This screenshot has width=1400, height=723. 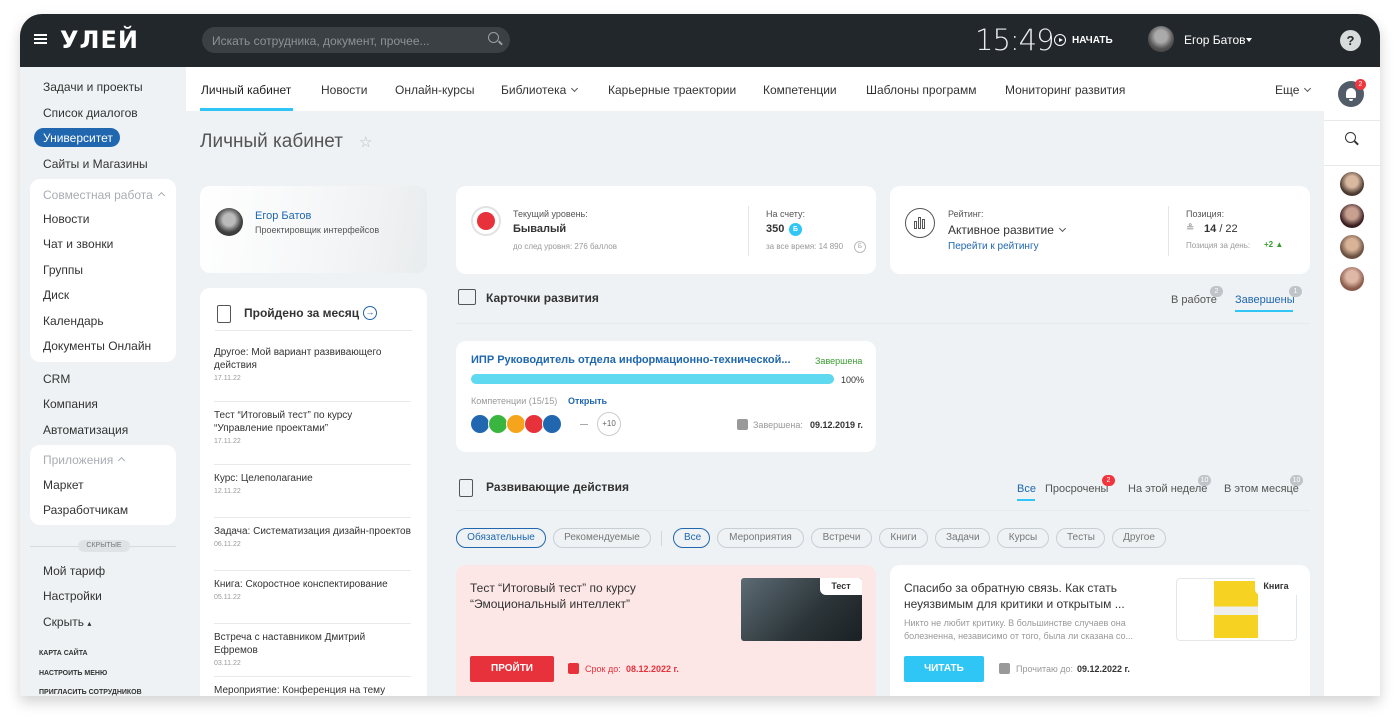 I want to click on user-avatar, so click(x=1161, y=39).